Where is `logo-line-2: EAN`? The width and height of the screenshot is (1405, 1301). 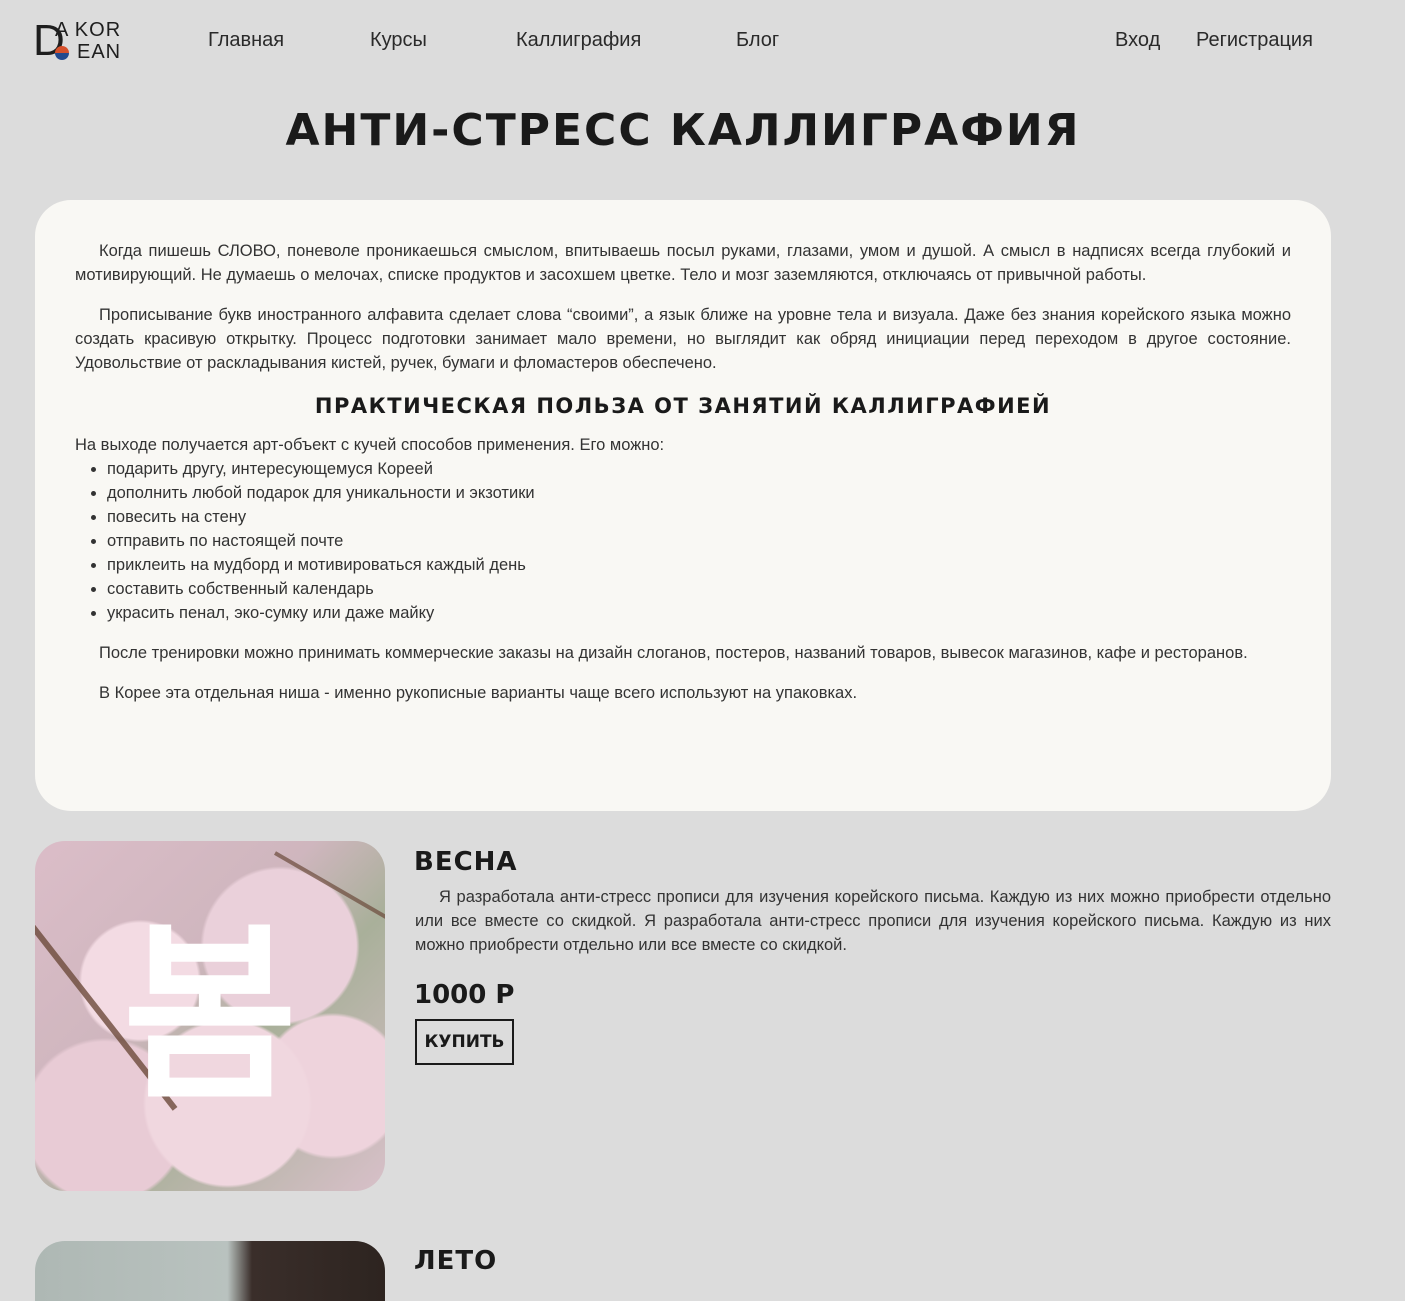 logo-line-2: EAN is located at coordinates (99, 52).